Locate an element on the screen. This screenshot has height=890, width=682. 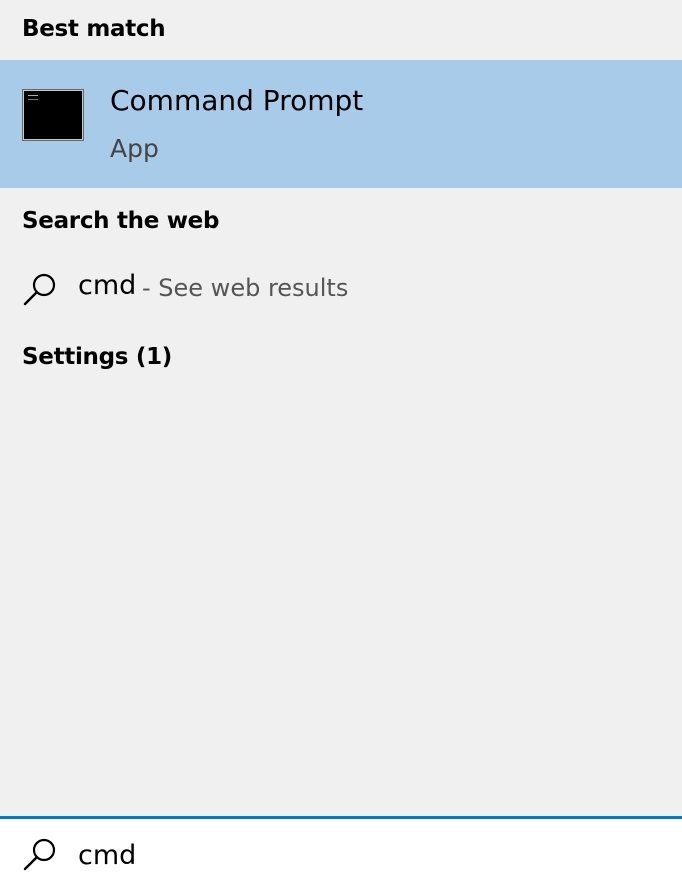
web-search-result: cmd - See web results is located at coordinates (341, 290).